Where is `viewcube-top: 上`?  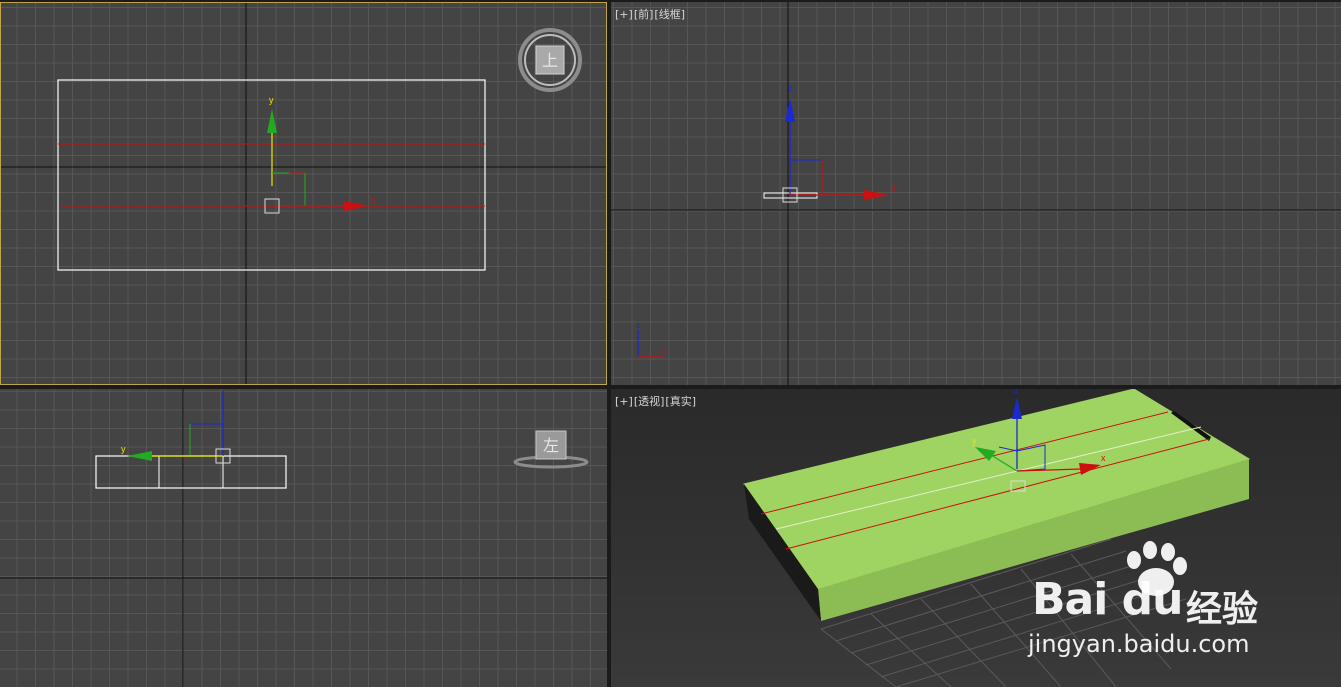 viewcube-top: 上 is located at coordinates (550, 60).